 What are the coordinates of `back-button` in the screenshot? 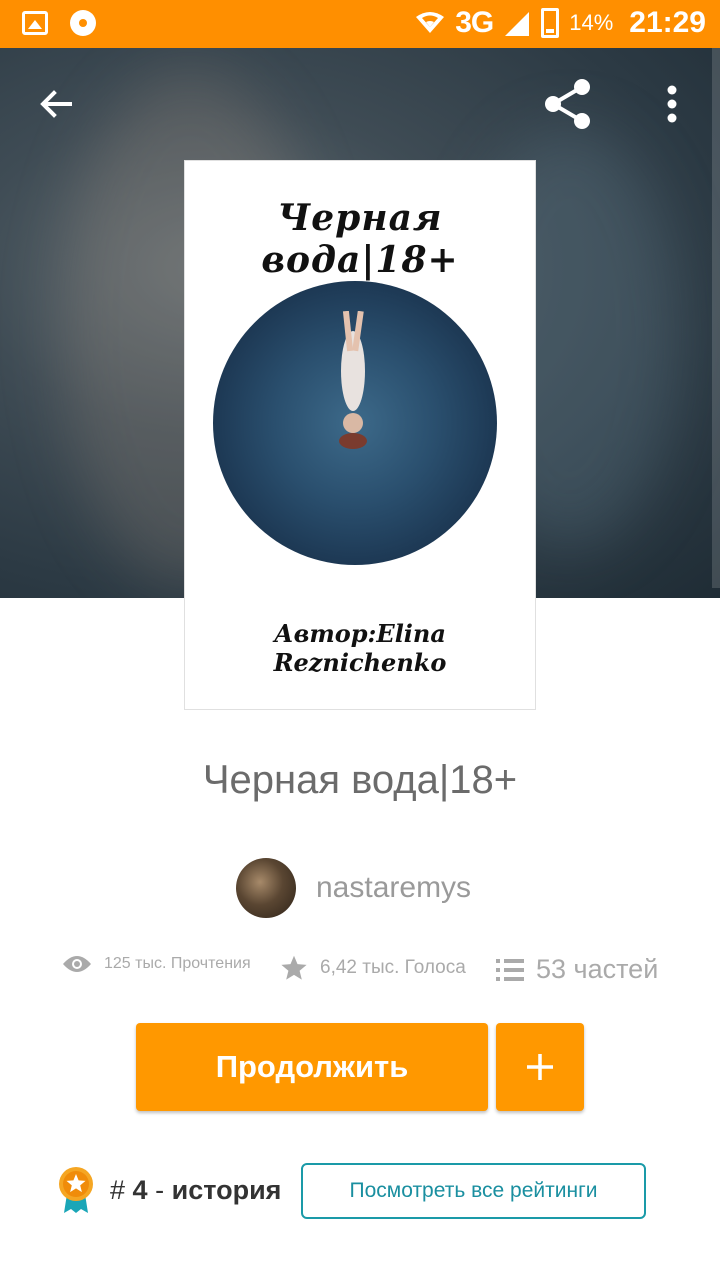 It's located at (56, 104).